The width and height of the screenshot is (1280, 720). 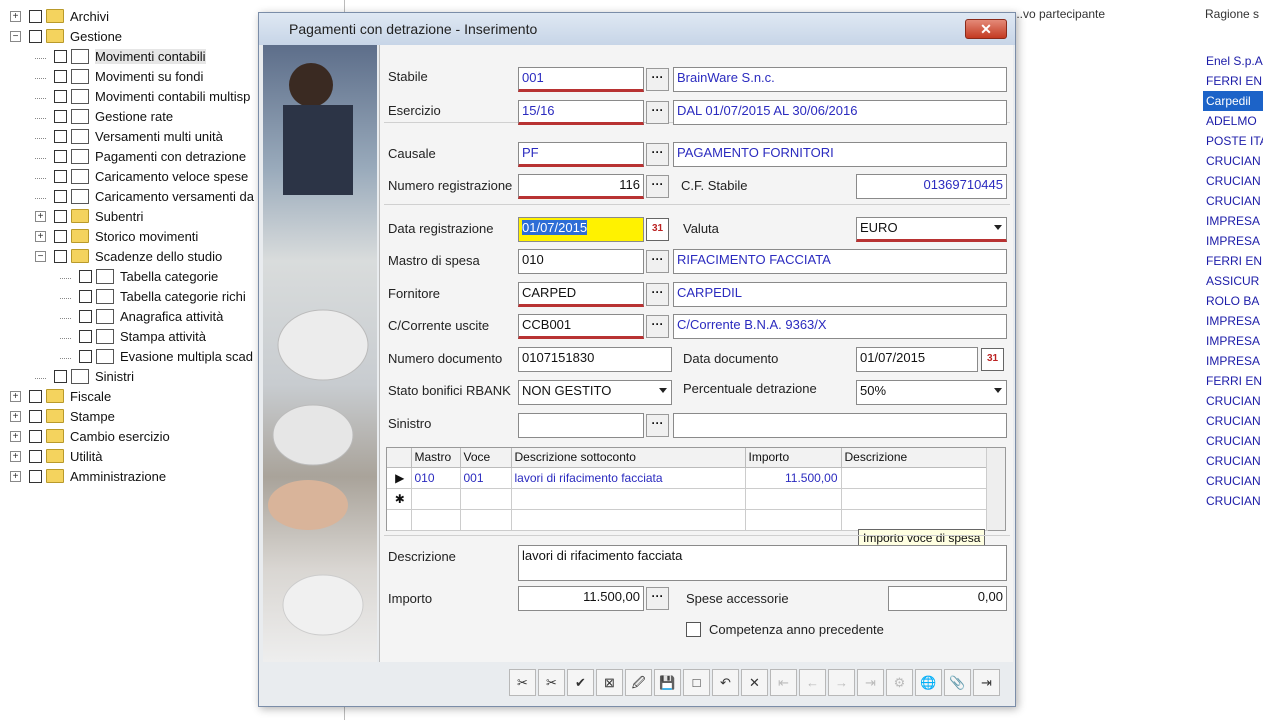 What do you see at coordinates (657, 326) in the screenshot?
I see `cc-uscite-lookup-button: ···` at bounding box center [657, 326].